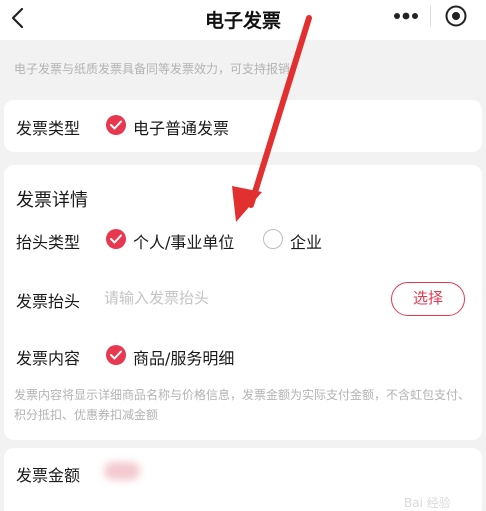  What do you see at coordinates (183, 357) in the screenshot?
I see `invoice-content-option-details: 商品/服务明细` at bounding box center [183, 357].